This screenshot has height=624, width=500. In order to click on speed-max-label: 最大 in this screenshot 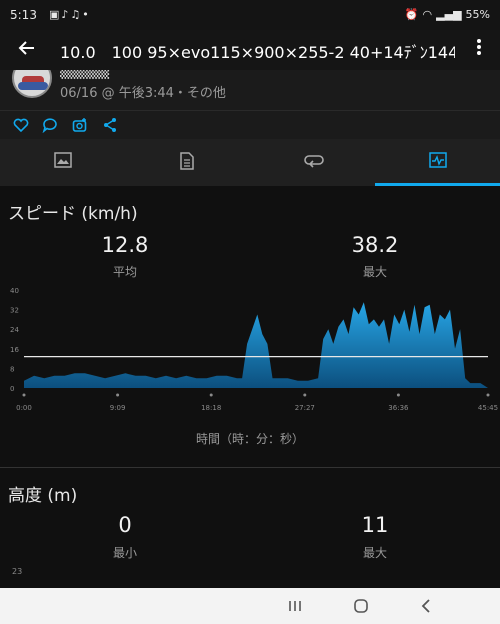, I will do `click(374, 272)`.